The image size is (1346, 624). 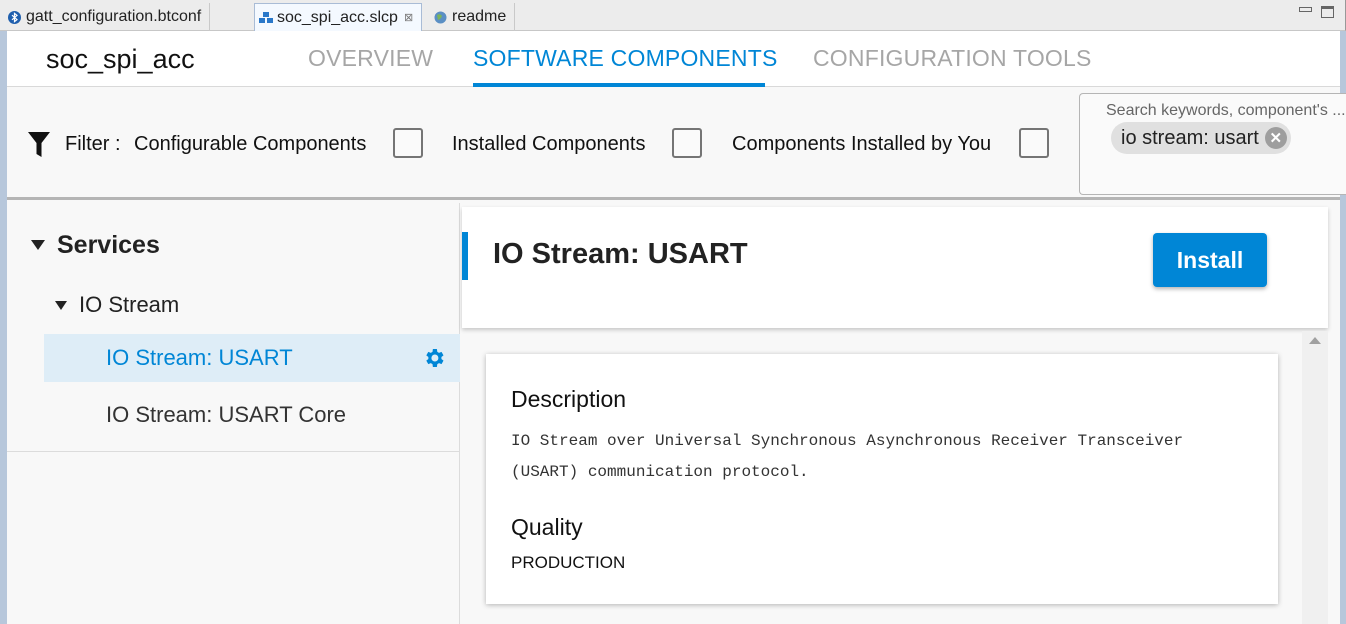 What do you see at coordinates (625, 58) in the screenshot?
I see `tab-software-components: SOFTWARE COMPONENTS` at bounding box center [625, 58].